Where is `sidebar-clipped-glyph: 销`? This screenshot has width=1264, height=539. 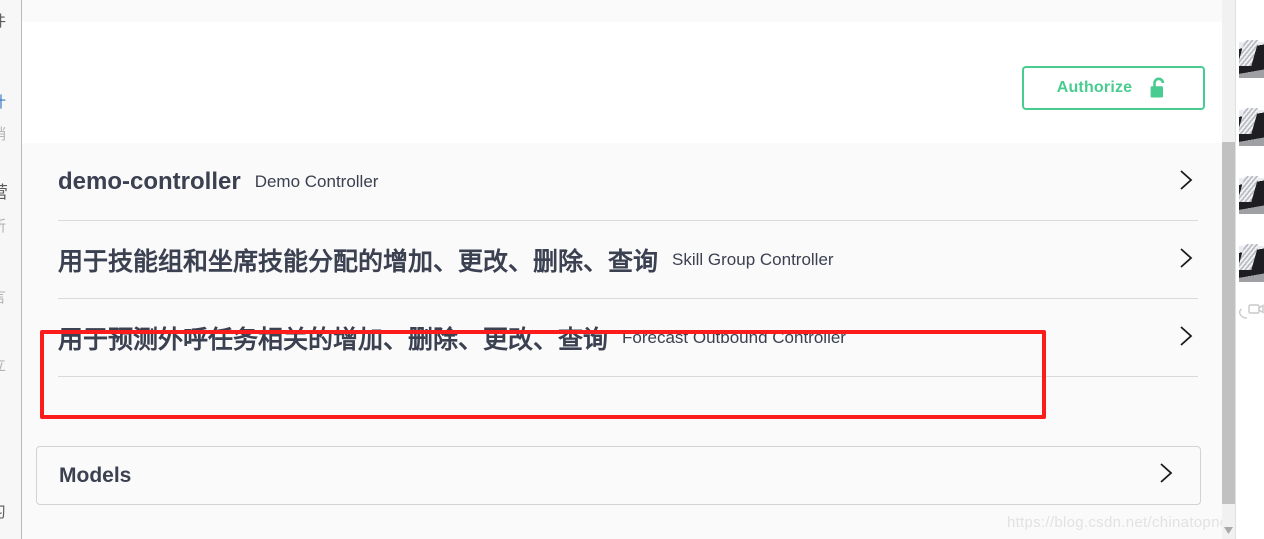 sidebar-clipped-glyph: 销 is located at coordinates (3, 134).